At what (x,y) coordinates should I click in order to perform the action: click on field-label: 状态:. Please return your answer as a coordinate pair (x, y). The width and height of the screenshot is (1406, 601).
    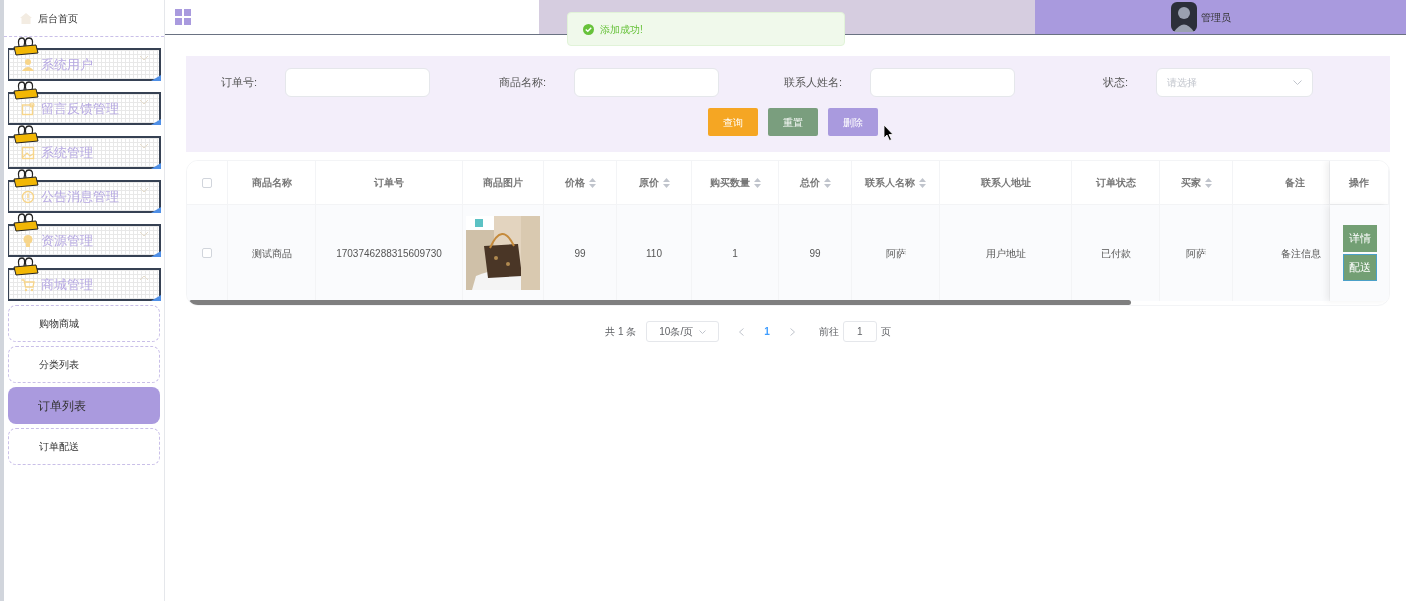
    Looking at the image, I should click on (1115, 83).